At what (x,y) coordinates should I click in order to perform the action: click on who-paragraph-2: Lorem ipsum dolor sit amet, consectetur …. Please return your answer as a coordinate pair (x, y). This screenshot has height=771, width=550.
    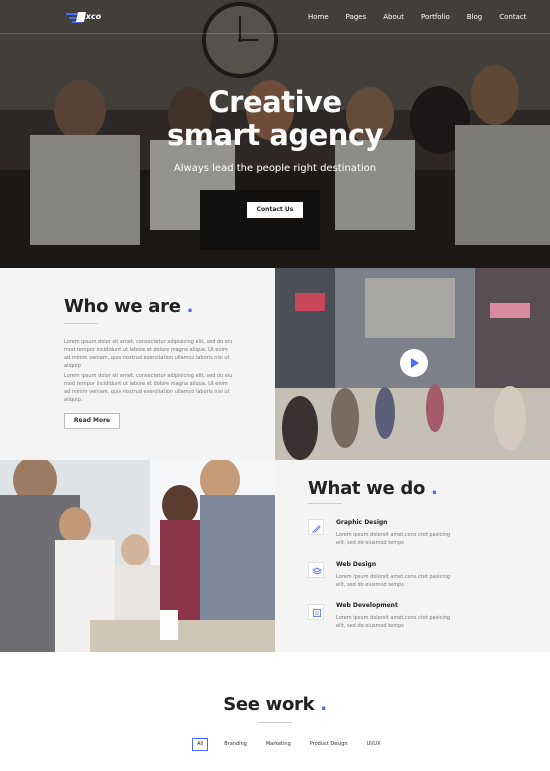
    Looking at the image, I should click on (148, 388).